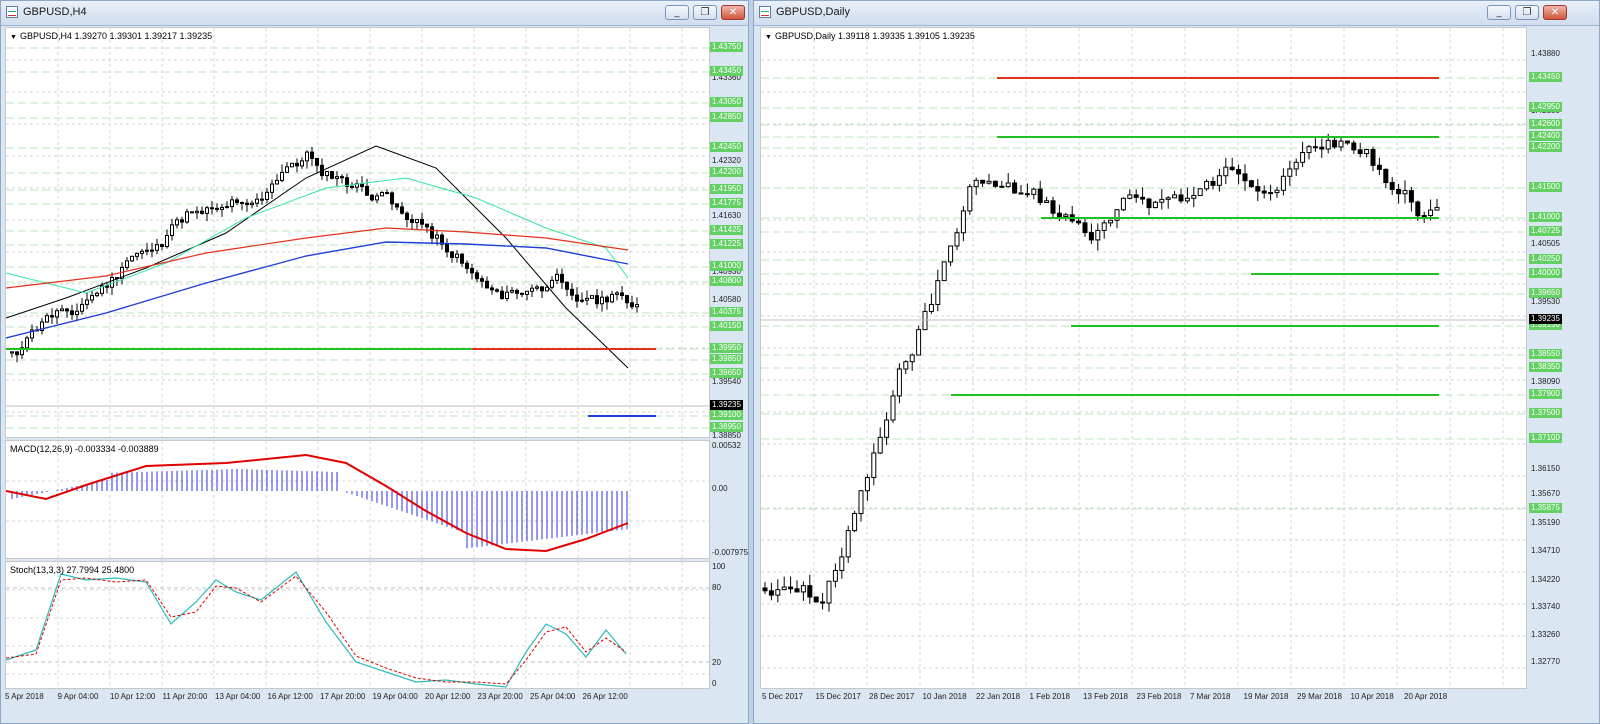 The height and width of the screenshot is (724, 1600). I want to click on daily-level-tag: 1.42600, so click(1545, 124).